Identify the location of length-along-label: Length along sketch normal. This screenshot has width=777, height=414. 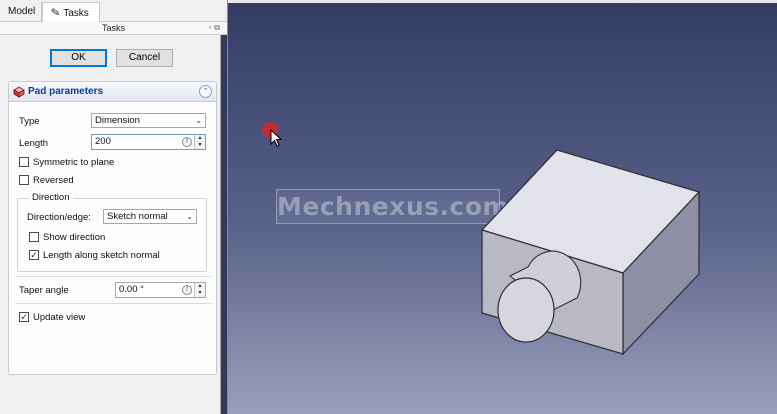
(101, 255).